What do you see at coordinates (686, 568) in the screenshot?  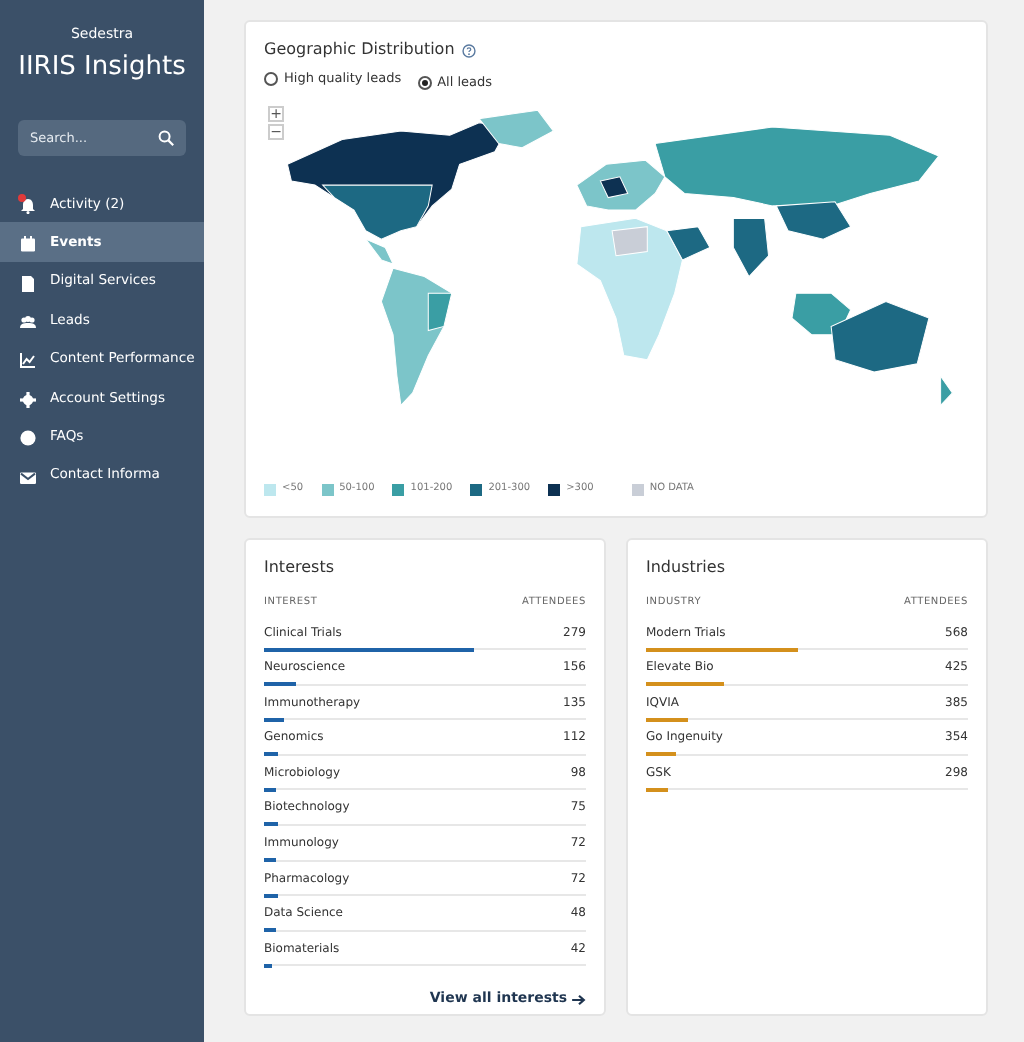 I see `card-title: Industries` at bounding box center [686, 568].